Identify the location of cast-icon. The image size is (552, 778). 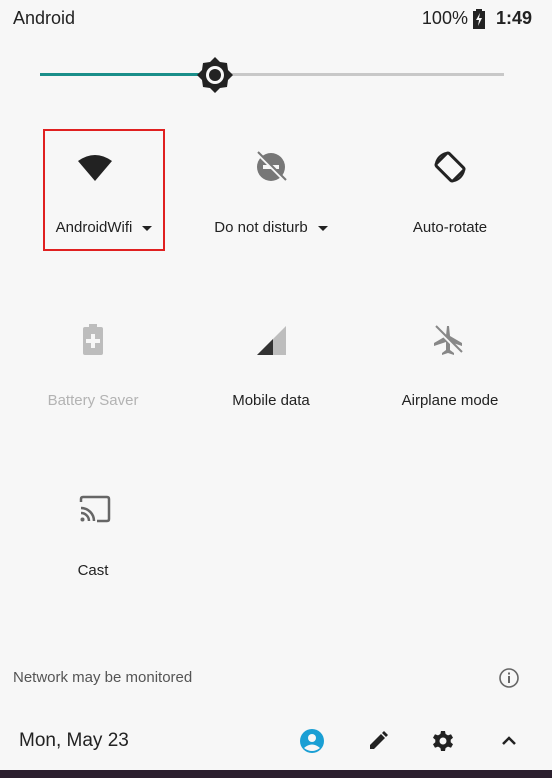
(95, 509).